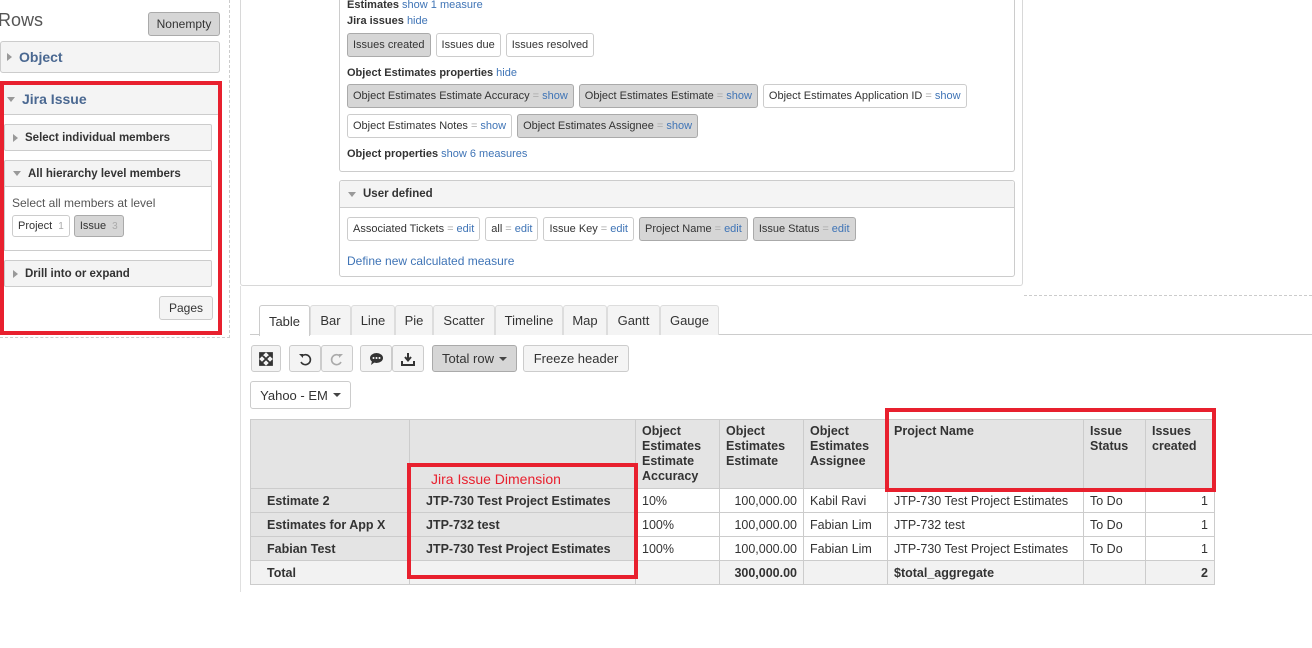  What do you see at coordinates (110, 57) in the screenshot?
I see `object-dimension-header: Object` at bounding box center [110, 57].